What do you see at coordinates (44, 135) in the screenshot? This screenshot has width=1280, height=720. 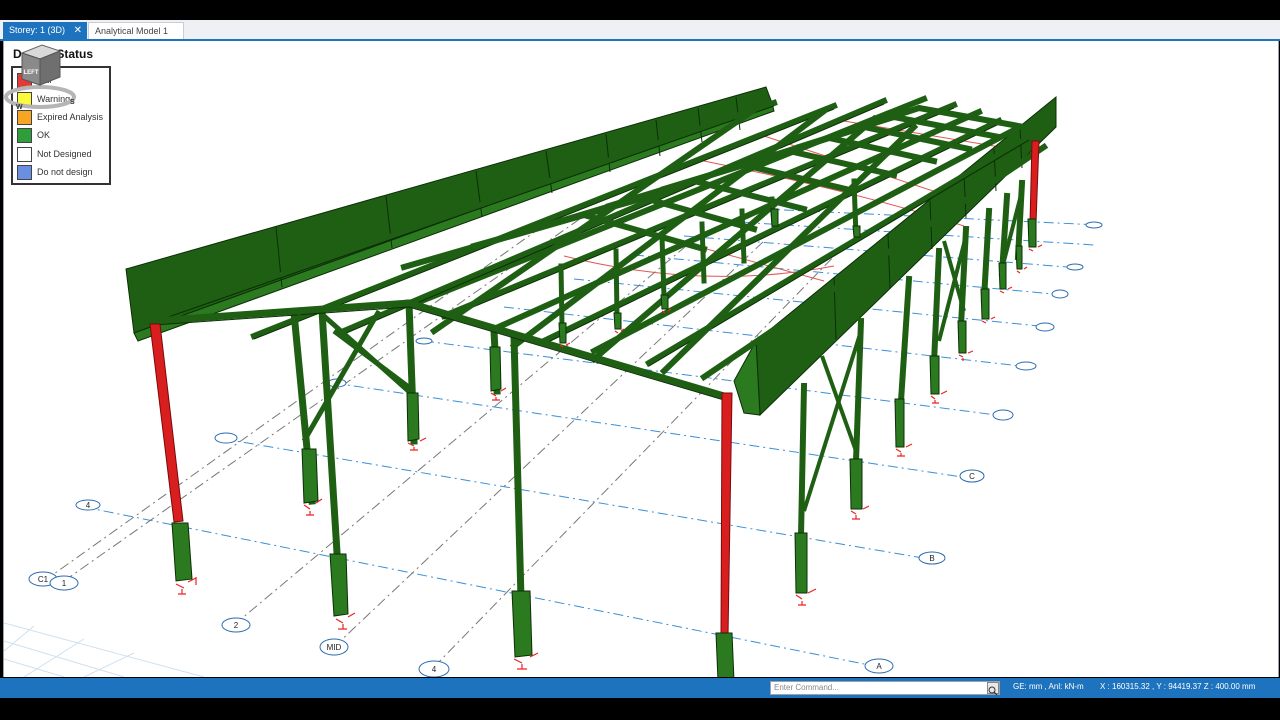 I see `legend-label: OK` at bounding box center [44, 135].